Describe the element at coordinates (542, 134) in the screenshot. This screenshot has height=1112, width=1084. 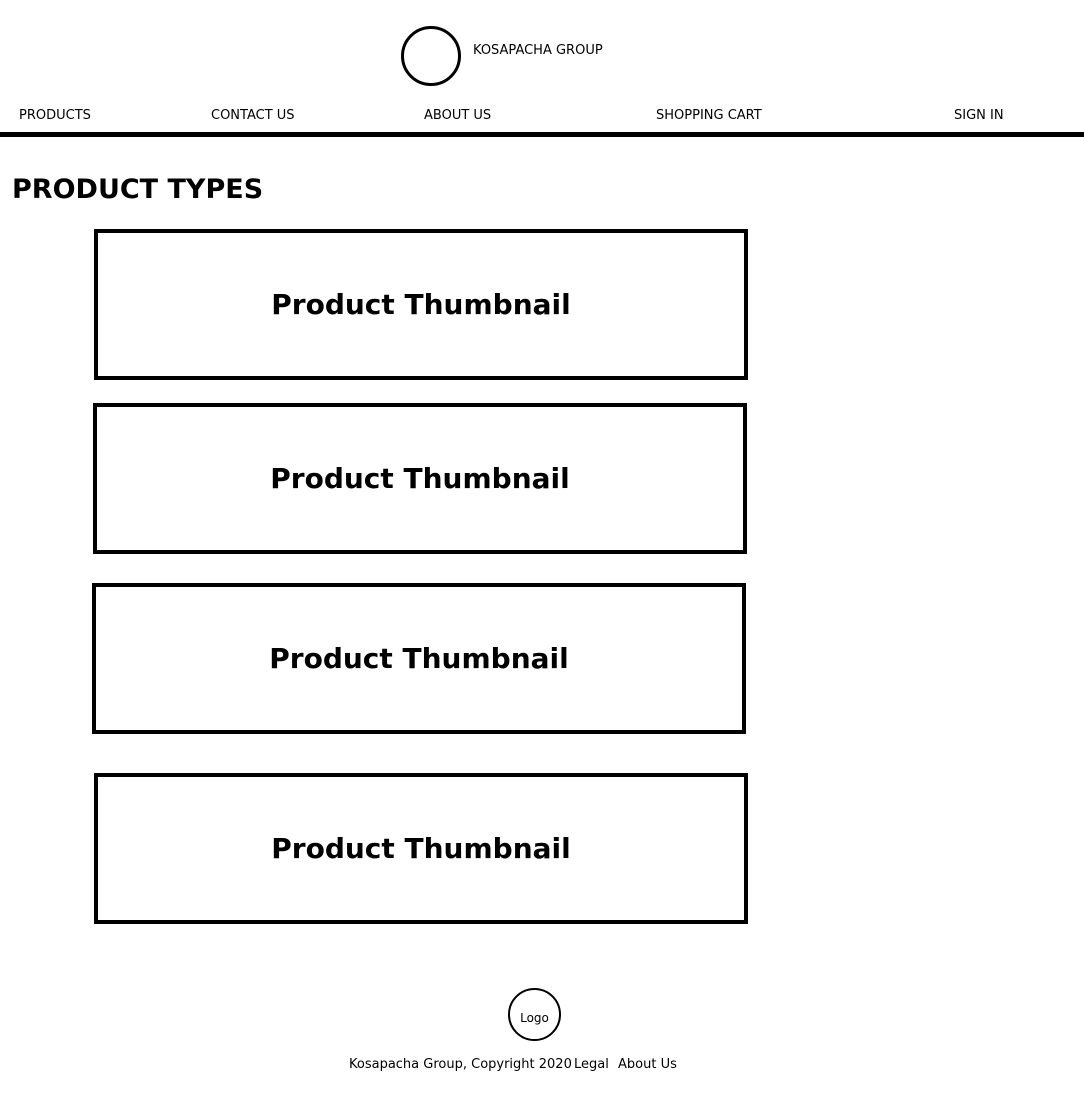
I see `header-divider` at that location.